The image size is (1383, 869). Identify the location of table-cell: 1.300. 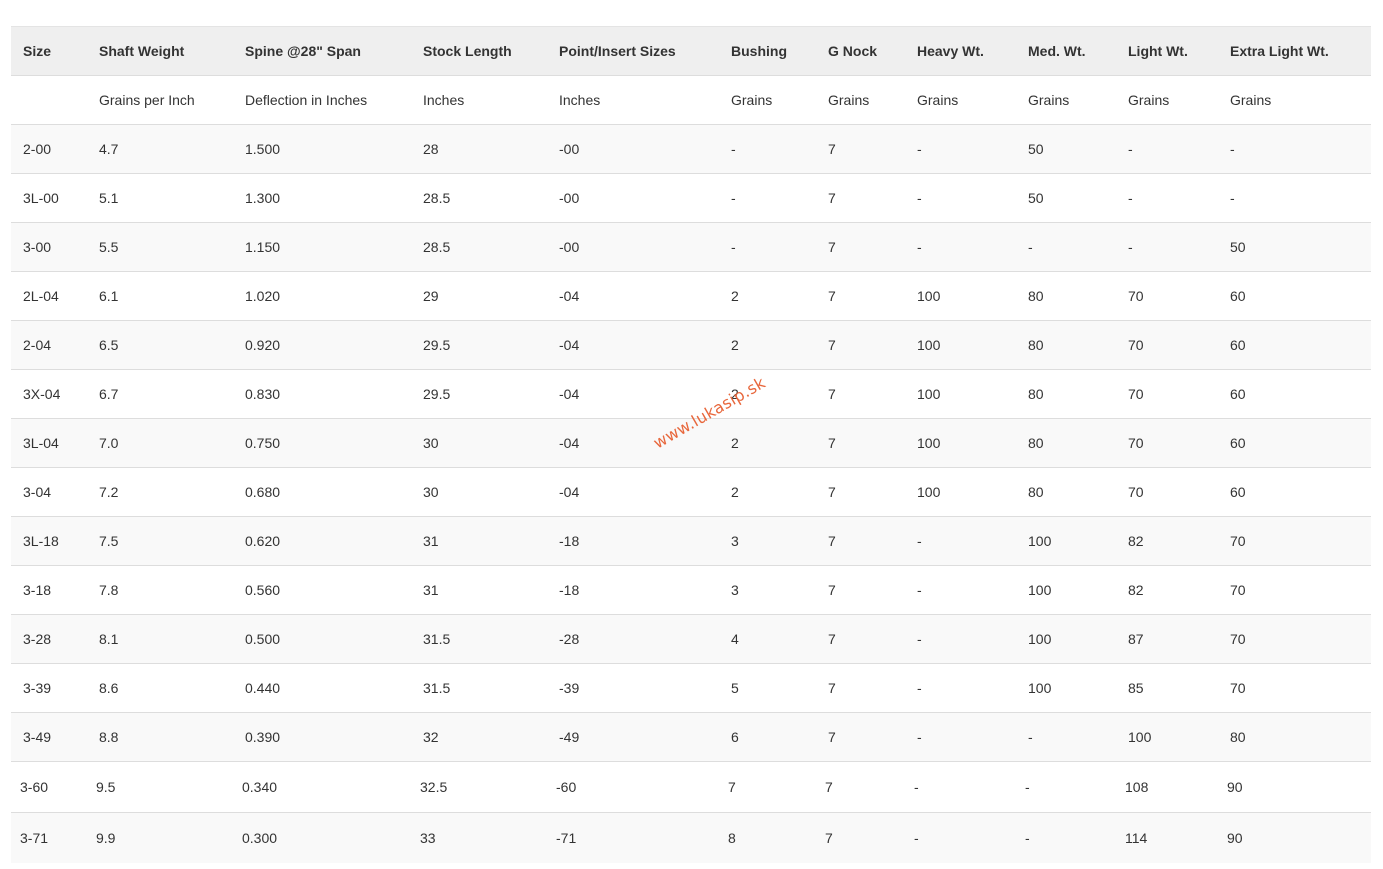
(322, 198).